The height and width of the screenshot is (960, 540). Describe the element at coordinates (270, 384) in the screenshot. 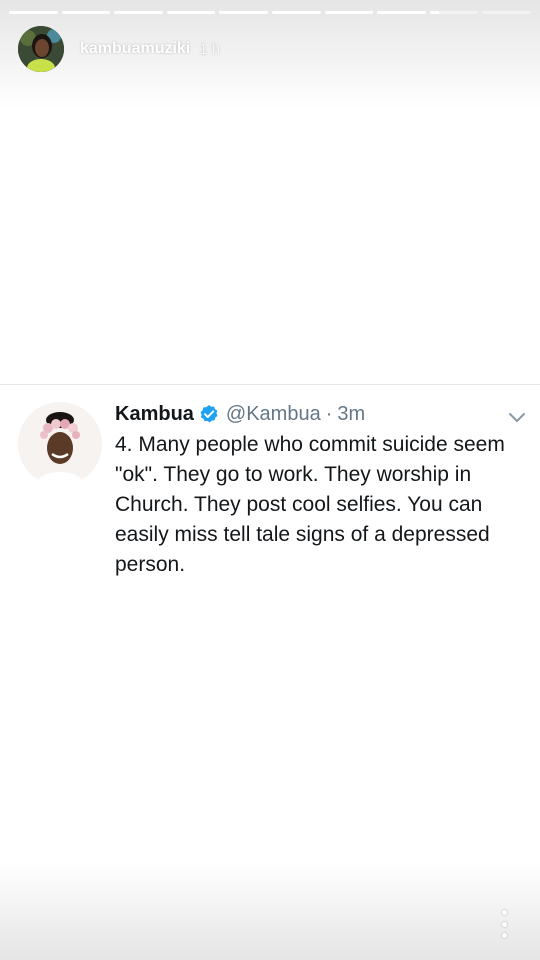

I see `tweet-divider` at that location.